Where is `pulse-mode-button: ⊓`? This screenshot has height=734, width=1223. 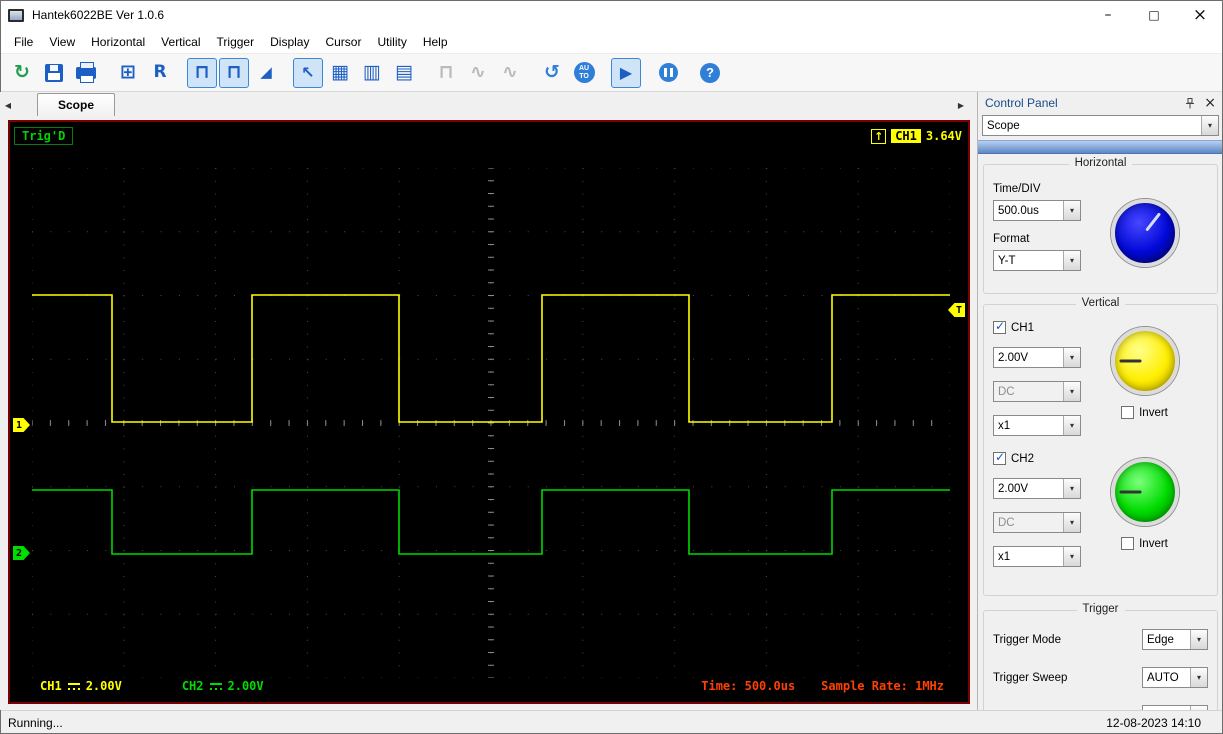
pulse-mode-button: ⊓ is located at coordinates (202, 72).